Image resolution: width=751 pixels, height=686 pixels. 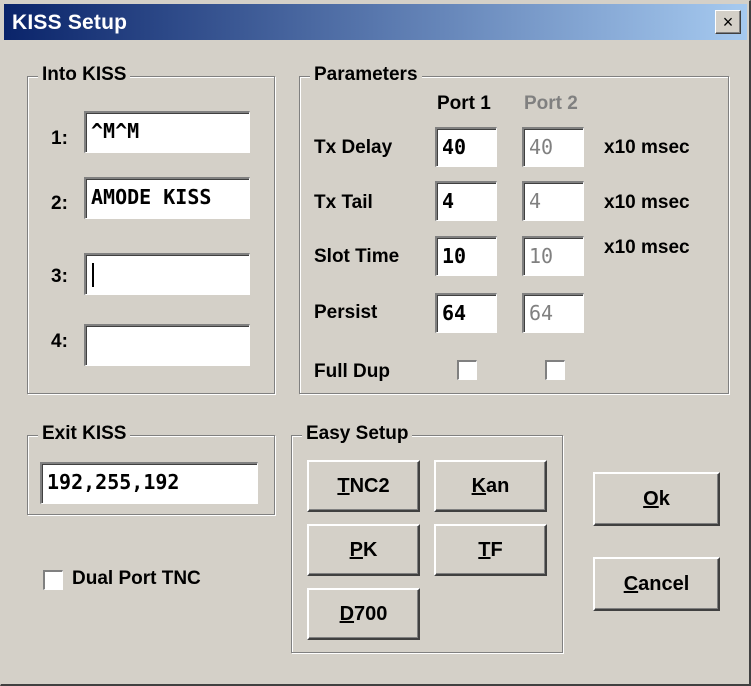 What do you see at coordinates (647, 202) in the screenshot?
I see `tx-tail-unit: x10 msec` at bounding box center [647, 202].